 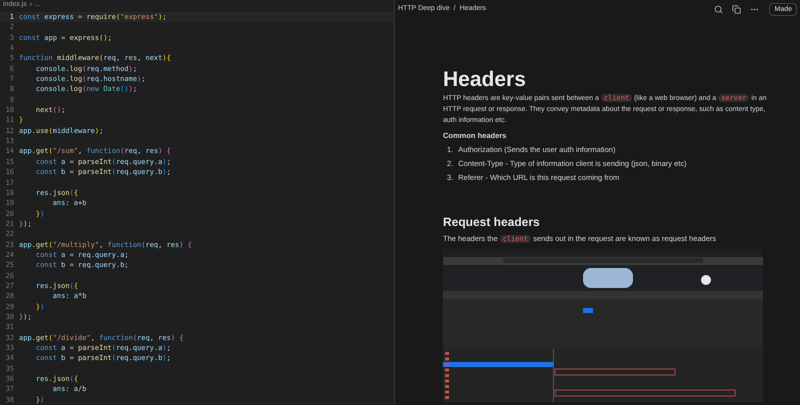 I want to click on copy-icon, so click(x=737, y=9).